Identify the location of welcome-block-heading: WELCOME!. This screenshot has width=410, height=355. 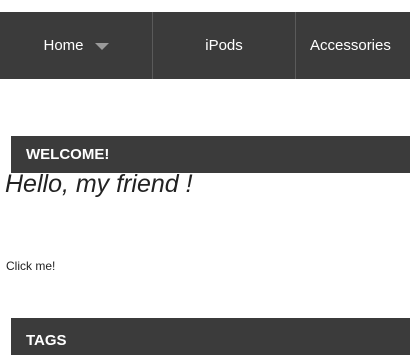
(210, 154).